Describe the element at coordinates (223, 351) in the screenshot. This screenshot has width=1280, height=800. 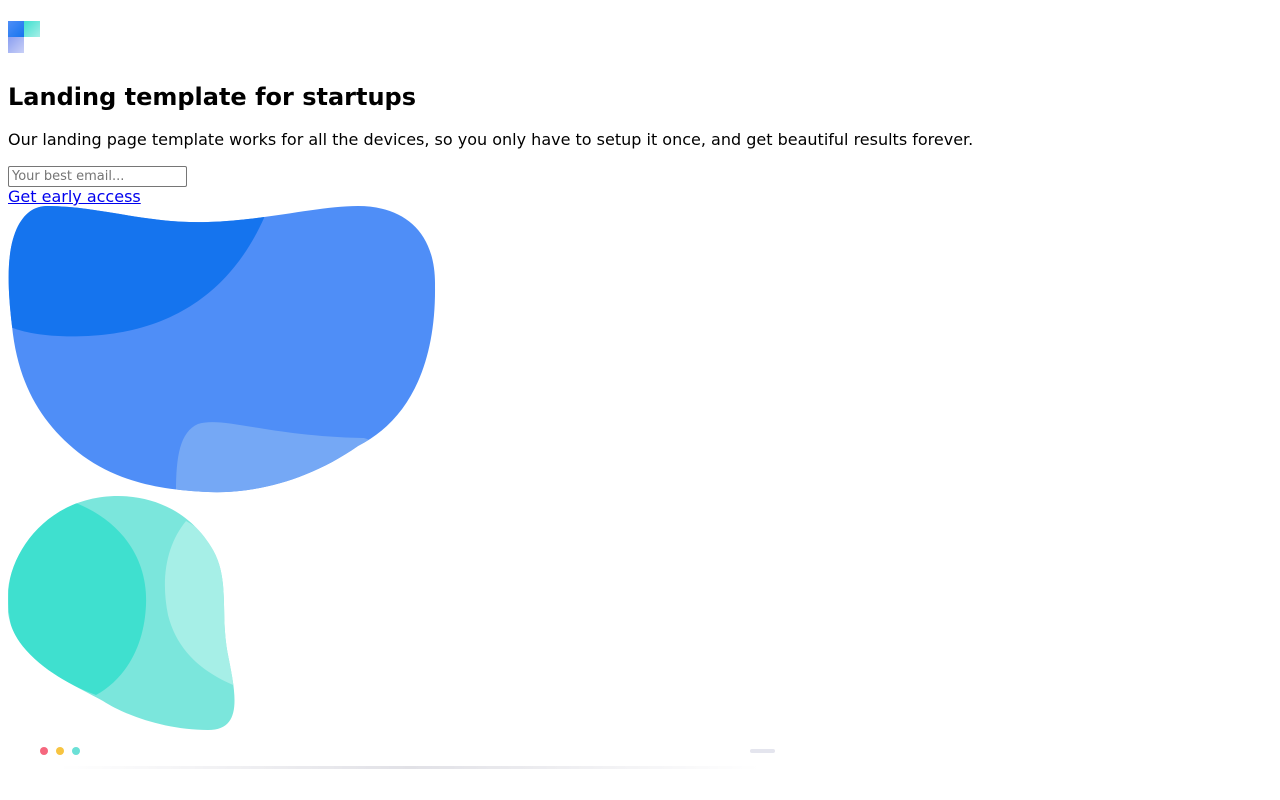
I see `blue-blob-illustration` at that location.